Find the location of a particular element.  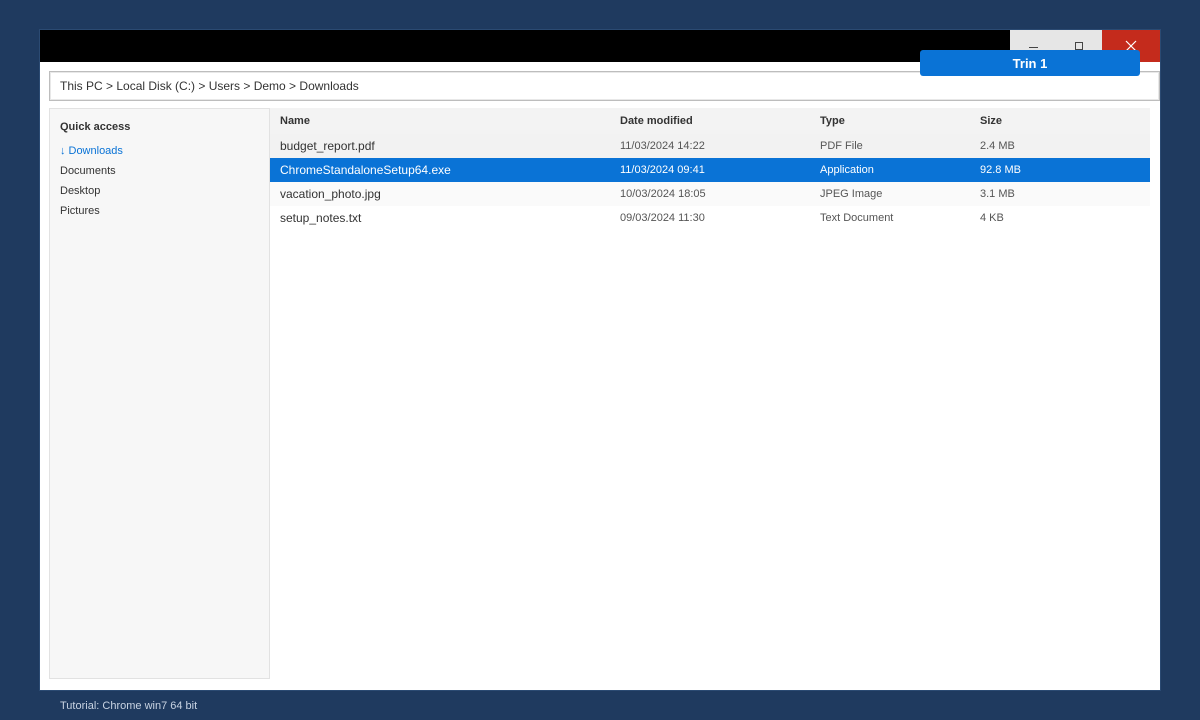

file-date: 11/03/2024 14:22 is located at coordinates (662, 146).